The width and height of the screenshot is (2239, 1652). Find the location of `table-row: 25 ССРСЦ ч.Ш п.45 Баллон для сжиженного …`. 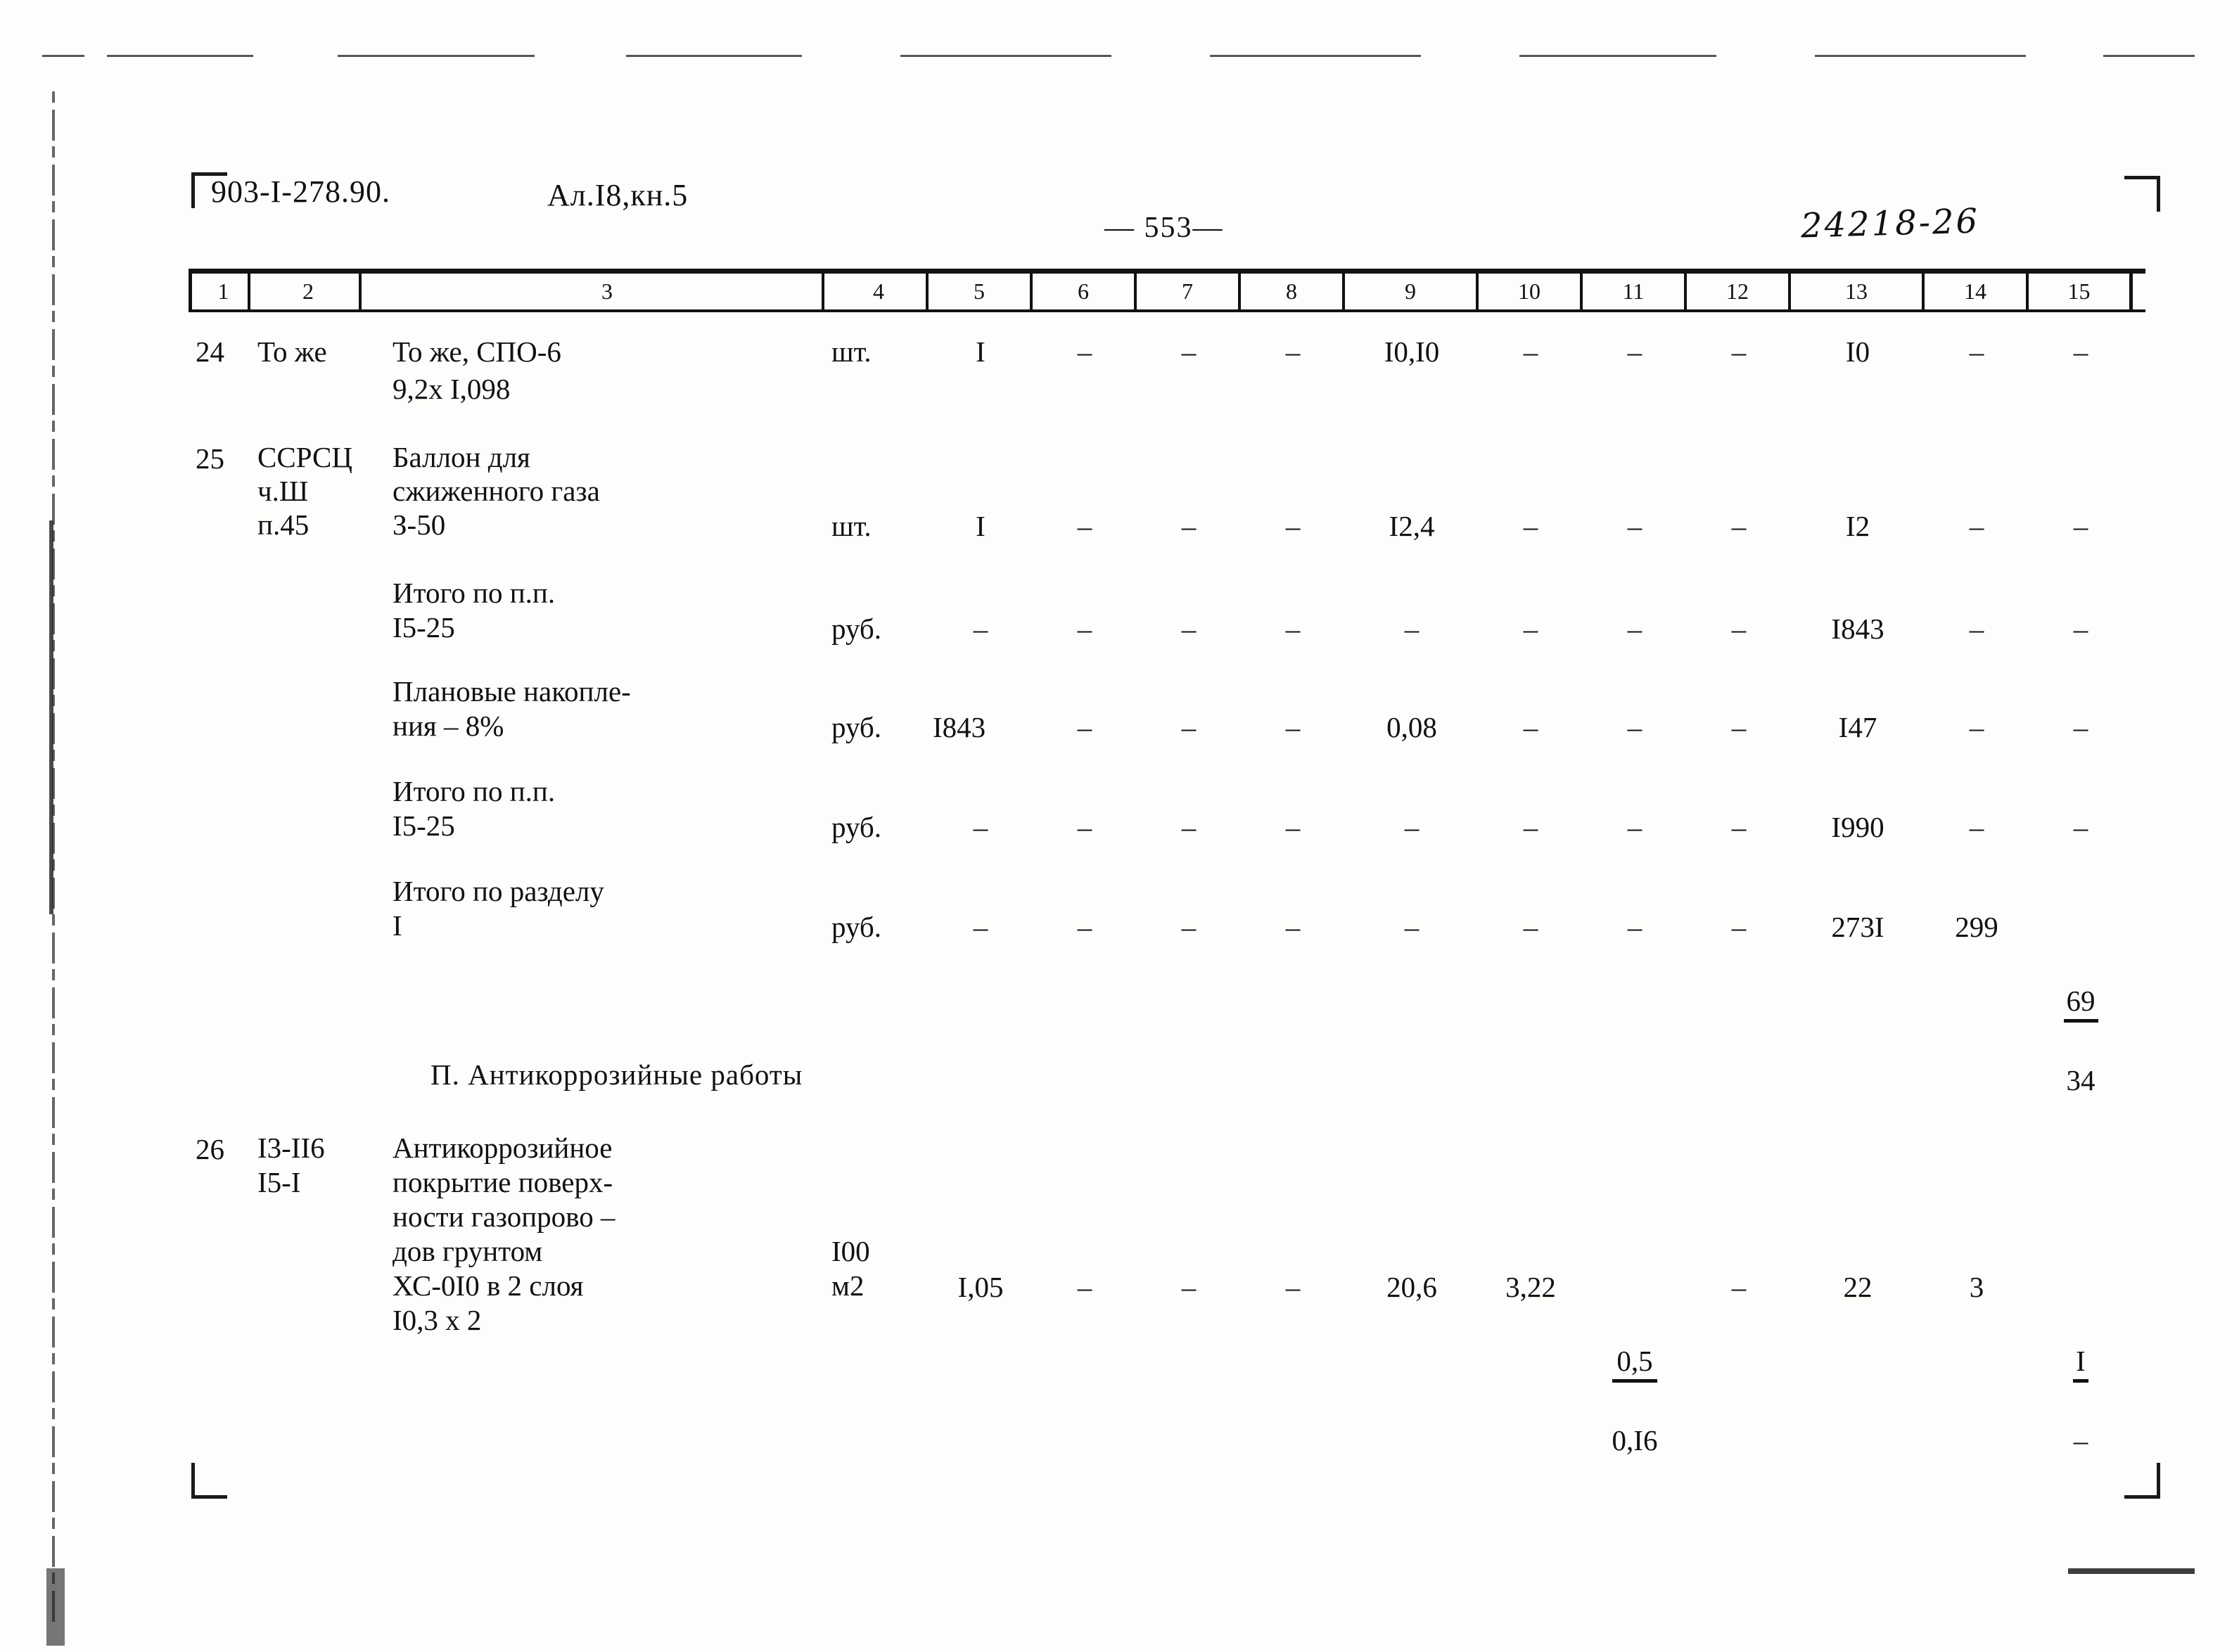

table-row: 25 ССРСЦ ч.Ш п.45 Баллон для сжиженного … is located at coordinates (1167, 493).